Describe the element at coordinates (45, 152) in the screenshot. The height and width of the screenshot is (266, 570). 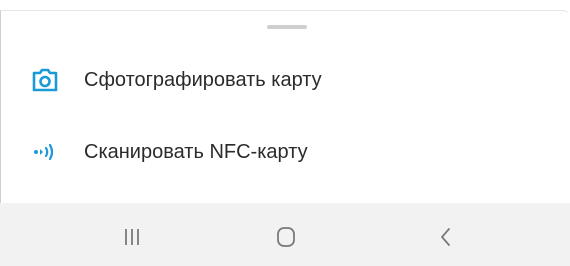
I see `nfc-icon` at that location.